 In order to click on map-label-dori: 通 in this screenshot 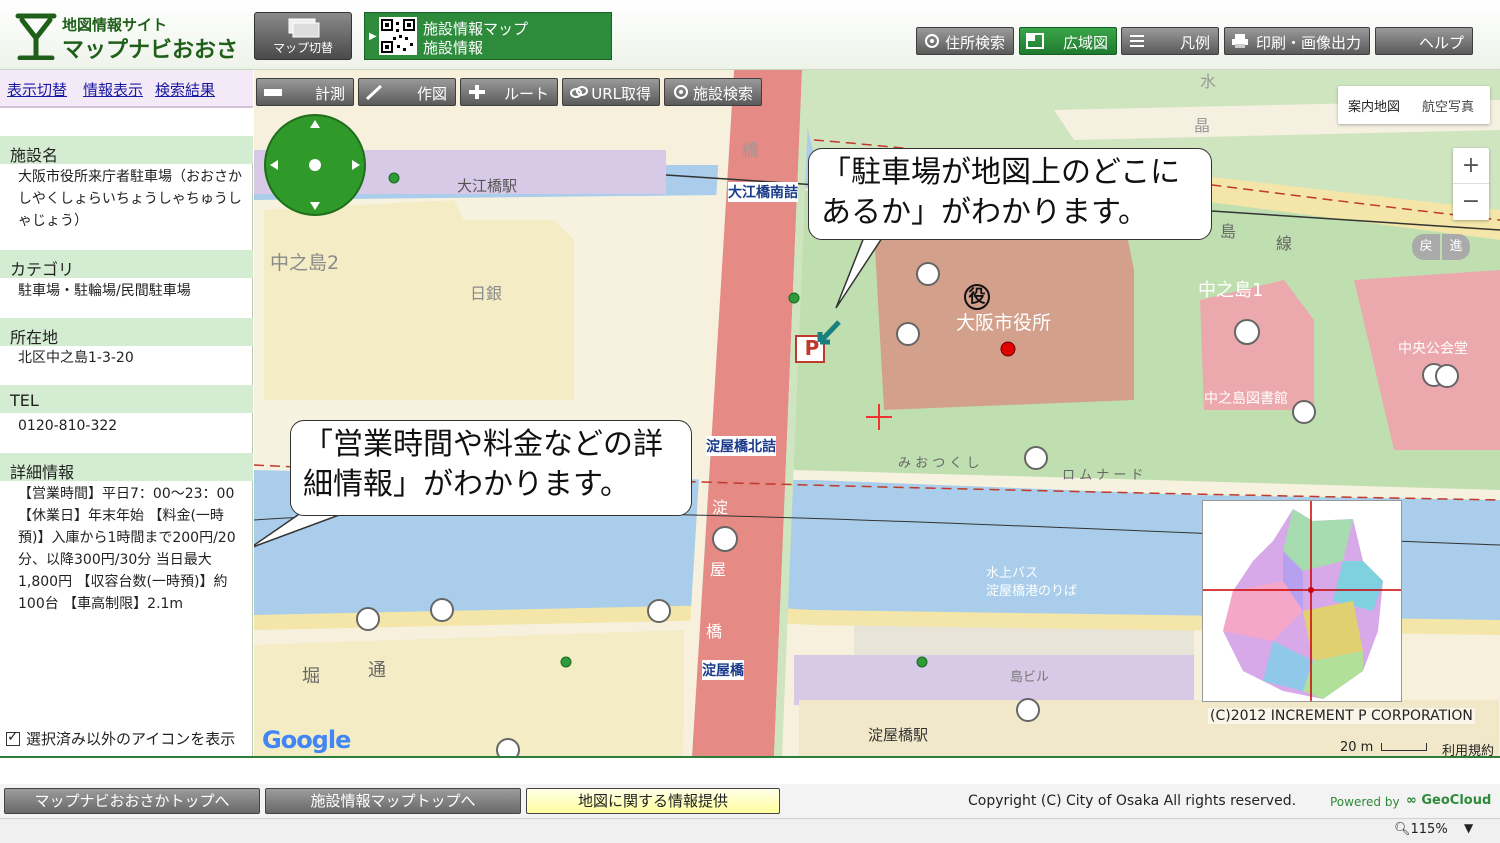, I will do `click(377, 670)`.